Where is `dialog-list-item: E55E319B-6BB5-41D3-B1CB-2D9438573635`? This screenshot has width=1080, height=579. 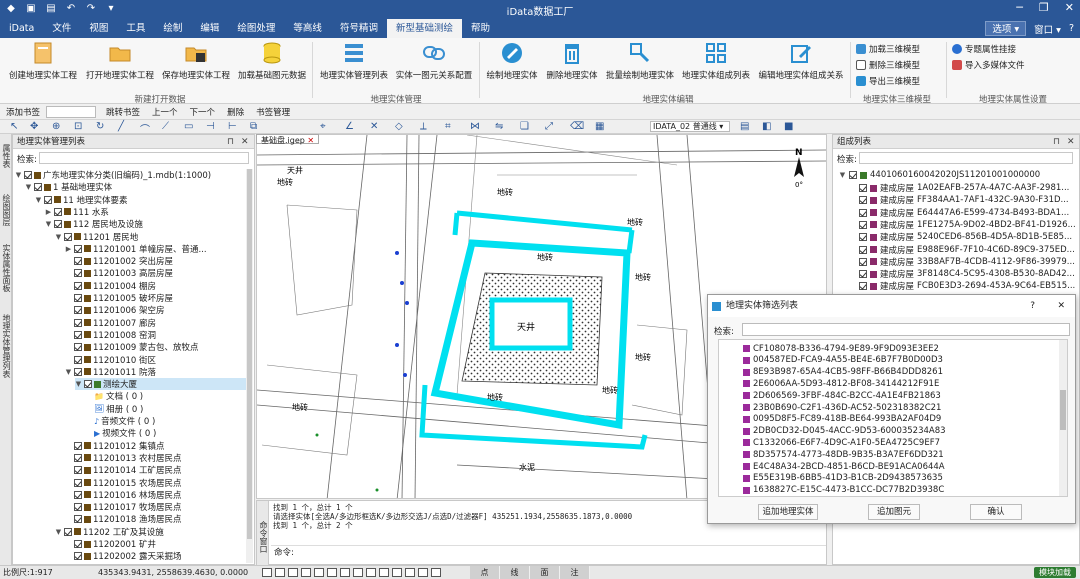 dialog-list-item: E55E319B-6BB5-41D3-B1CB-2D9438573635 is located at coordinates (843, 478).